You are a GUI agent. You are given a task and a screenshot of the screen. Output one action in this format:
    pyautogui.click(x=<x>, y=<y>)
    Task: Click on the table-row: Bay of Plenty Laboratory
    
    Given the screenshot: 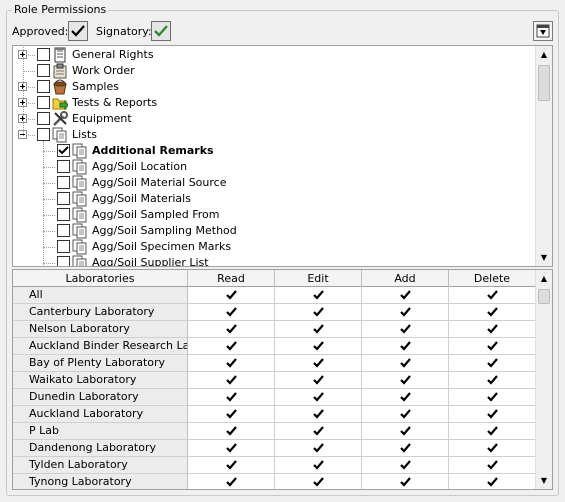 What is the action you would take?
    pyautogui.click(x=274, y=363)
    